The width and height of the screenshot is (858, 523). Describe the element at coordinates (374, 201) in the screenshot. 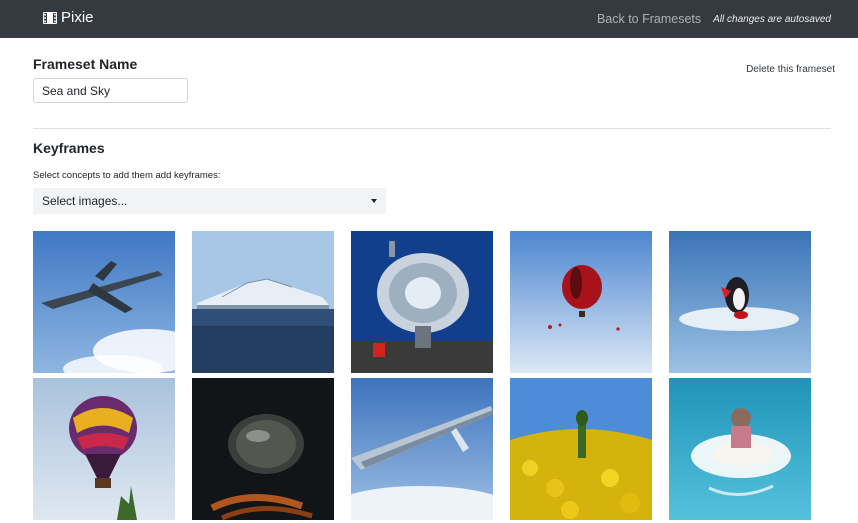

I see `caret-down-icon` at that location.